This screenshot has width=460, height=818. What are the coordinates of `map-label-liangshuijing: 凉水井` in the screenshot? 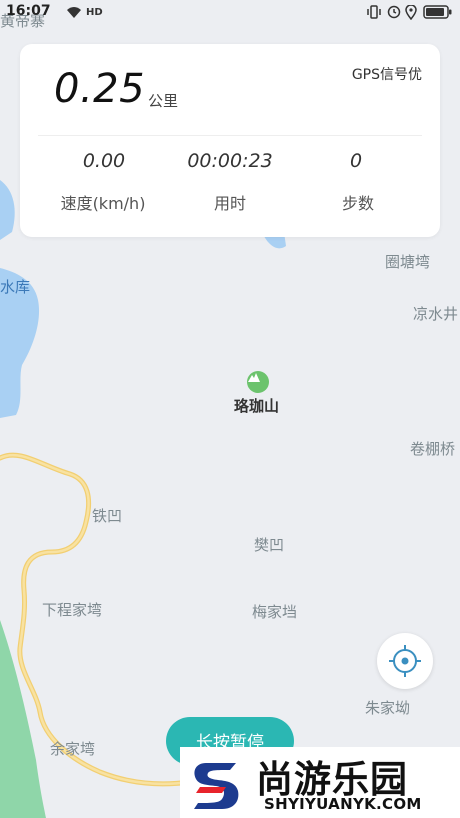 It's located at (436, 314).